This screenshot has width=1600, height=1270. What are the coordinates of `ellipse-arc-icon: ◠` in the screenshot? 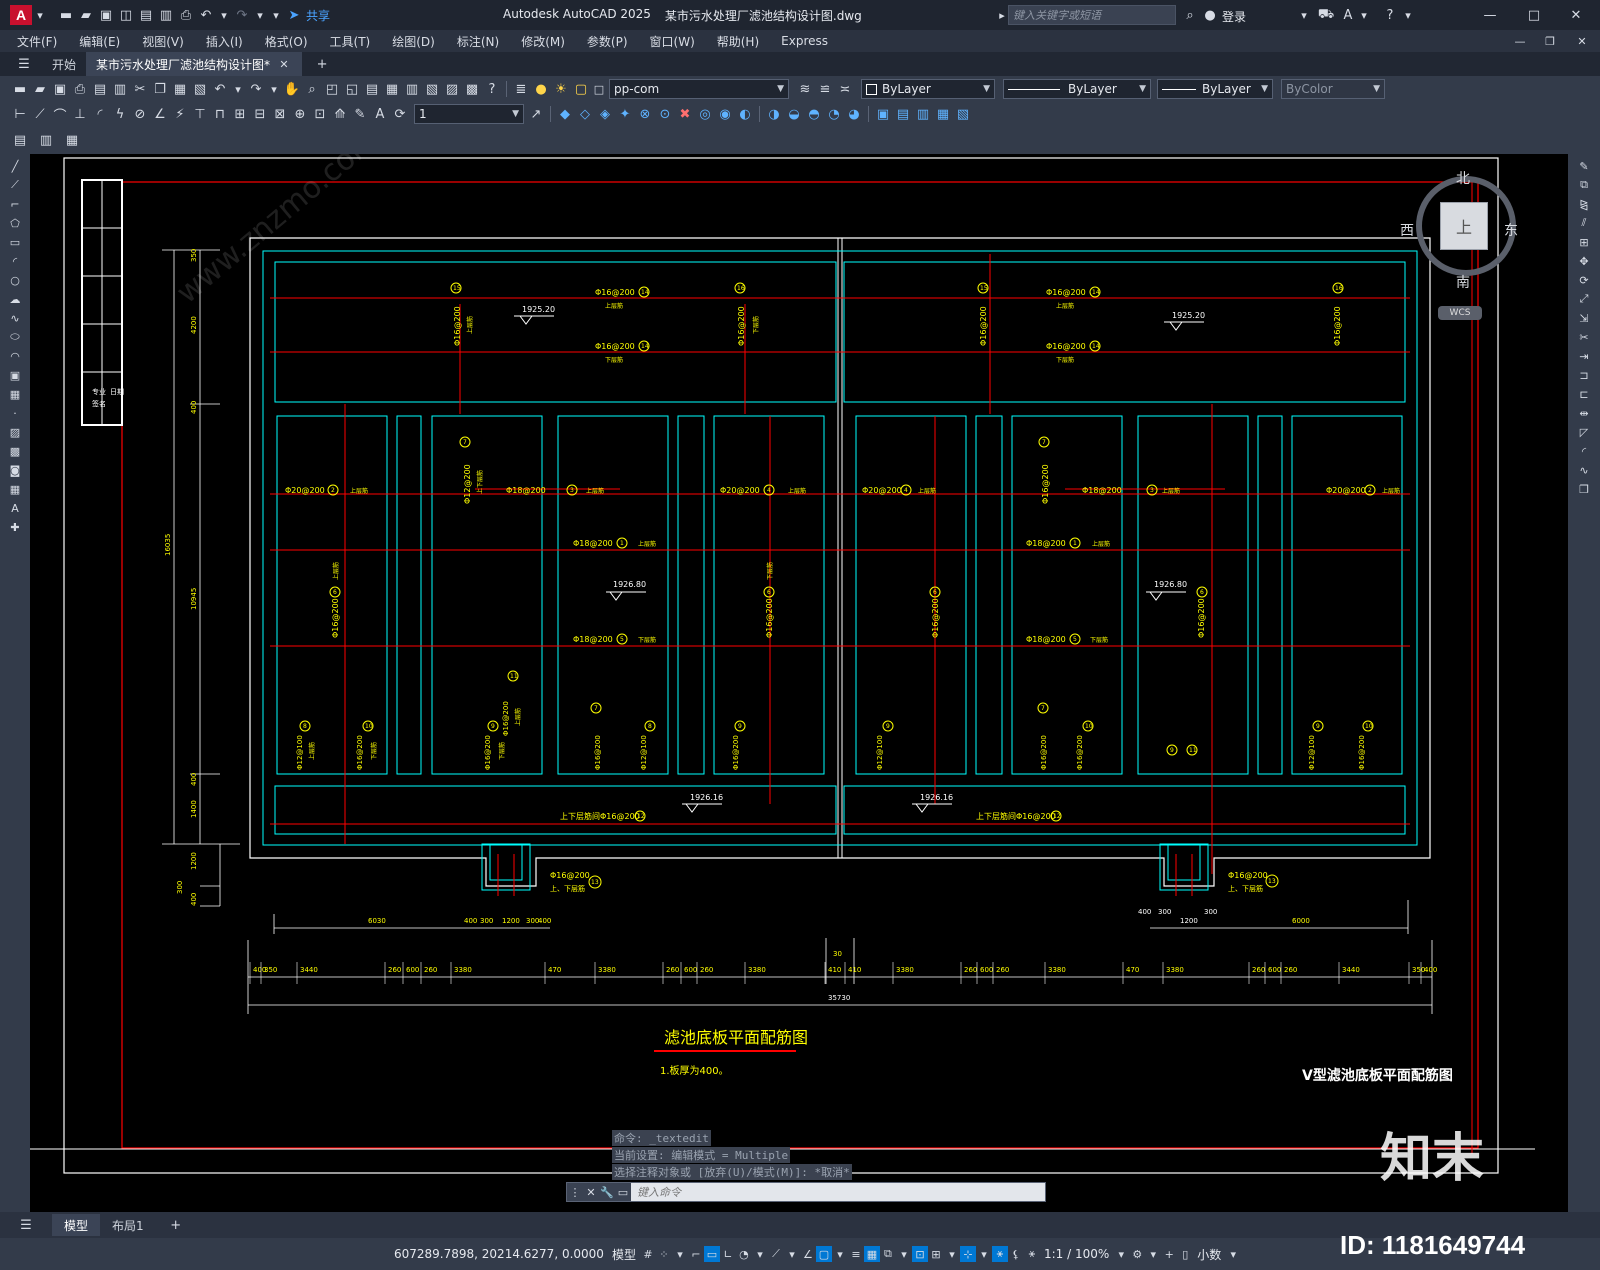 It's located at (15, 356).